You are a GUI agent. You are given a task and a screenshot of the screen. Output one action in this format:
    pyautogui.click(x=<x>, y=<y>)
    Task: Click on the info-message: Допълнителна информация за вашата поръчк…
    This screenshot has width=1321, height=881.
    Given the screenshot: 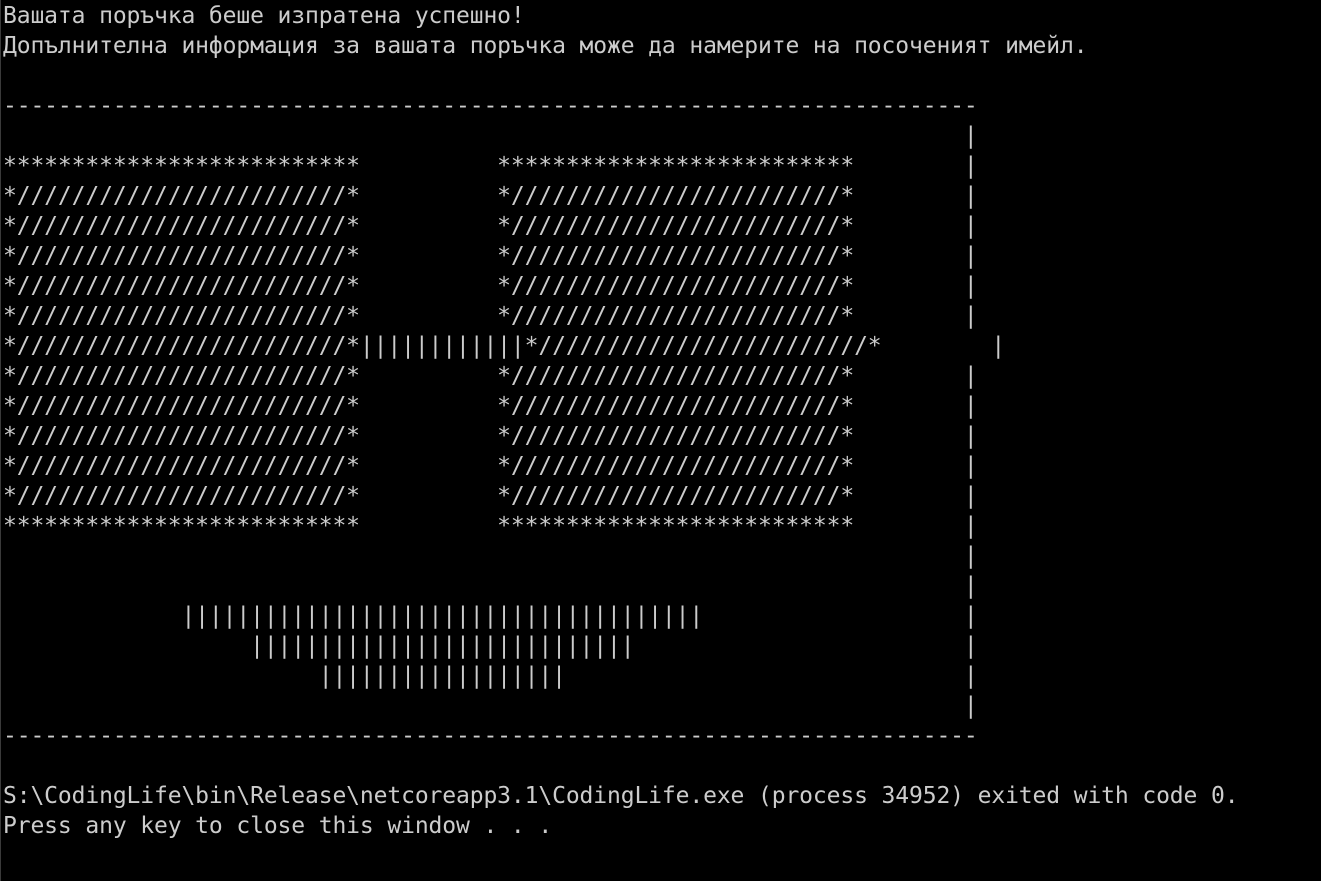 What is the action you would take?
    pyautogui.click(x=545, y=46)
    